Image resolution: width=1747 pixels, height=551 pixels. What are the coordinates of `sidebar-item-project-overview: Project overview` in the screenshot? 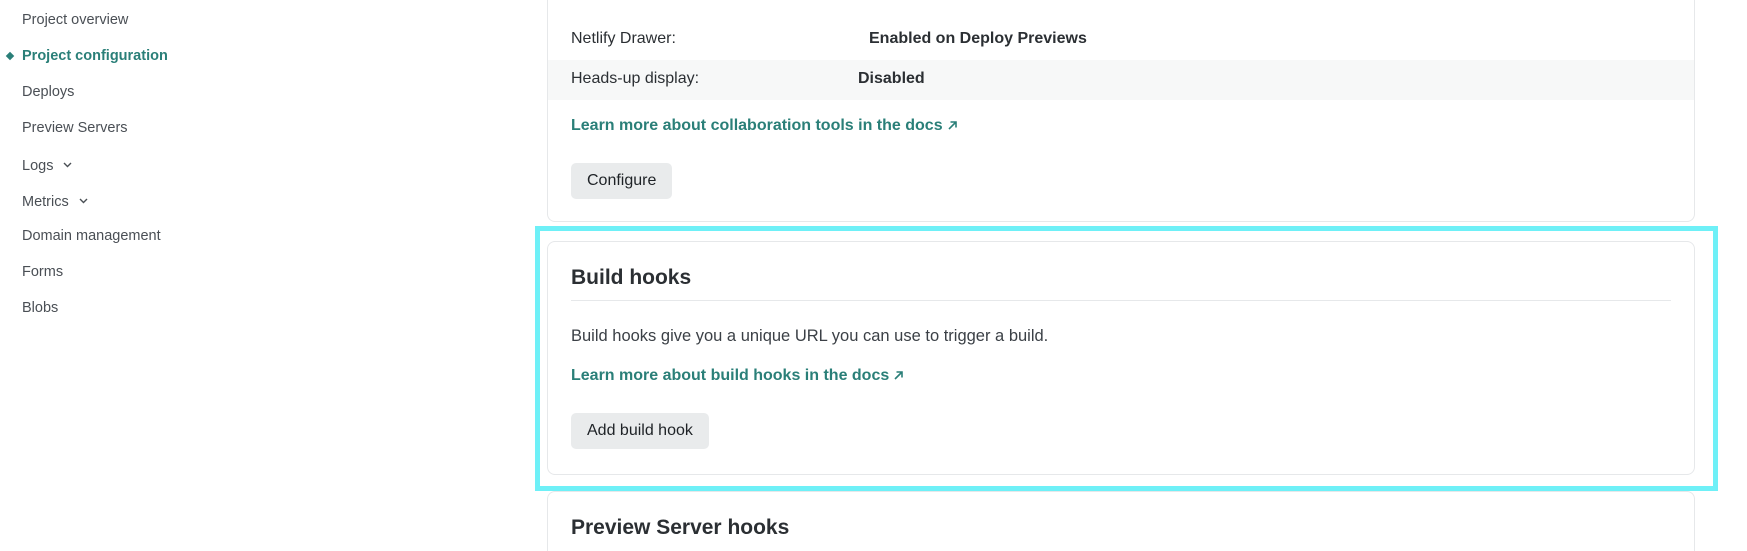 It's located at (75, 20).